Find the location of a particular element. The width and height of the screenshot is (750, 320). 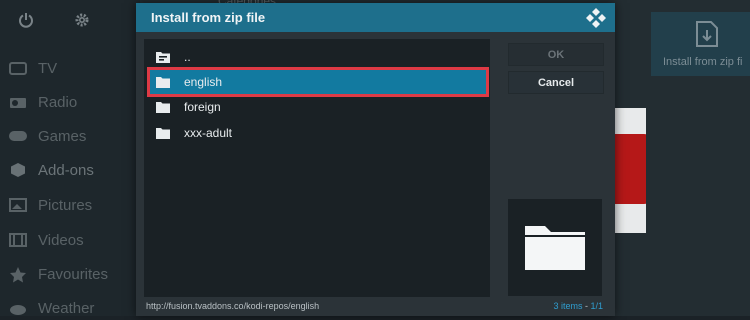

tv-icon is located at coordinates (18, 68).